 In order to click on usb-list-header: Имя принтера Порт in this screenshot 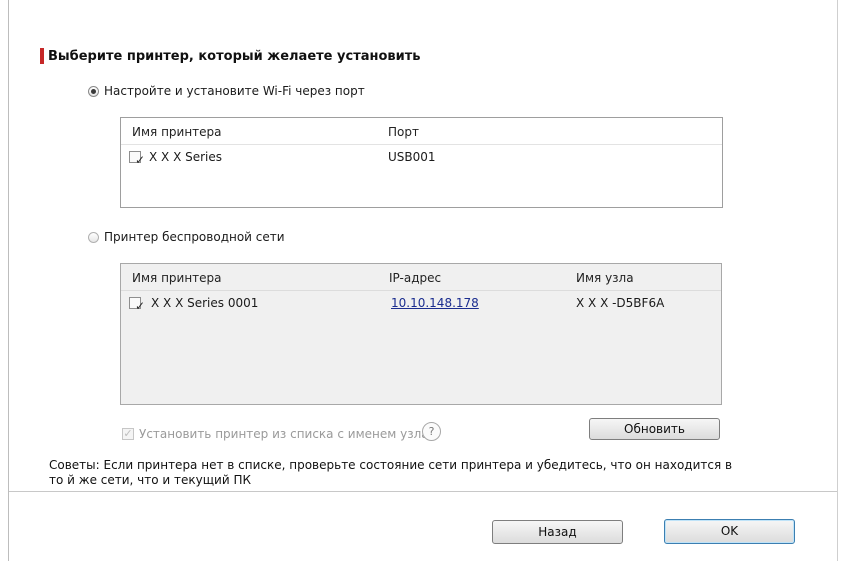, I will do `click(421, 131)`.